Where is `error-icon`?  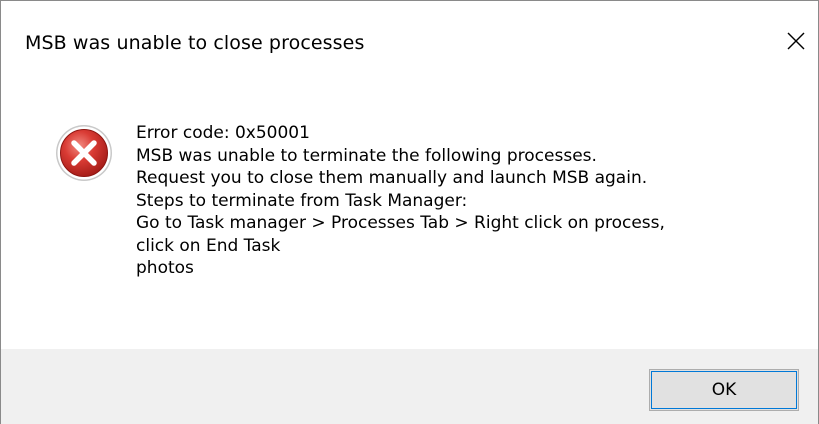 error-icon is located at coordinates (84, 153).